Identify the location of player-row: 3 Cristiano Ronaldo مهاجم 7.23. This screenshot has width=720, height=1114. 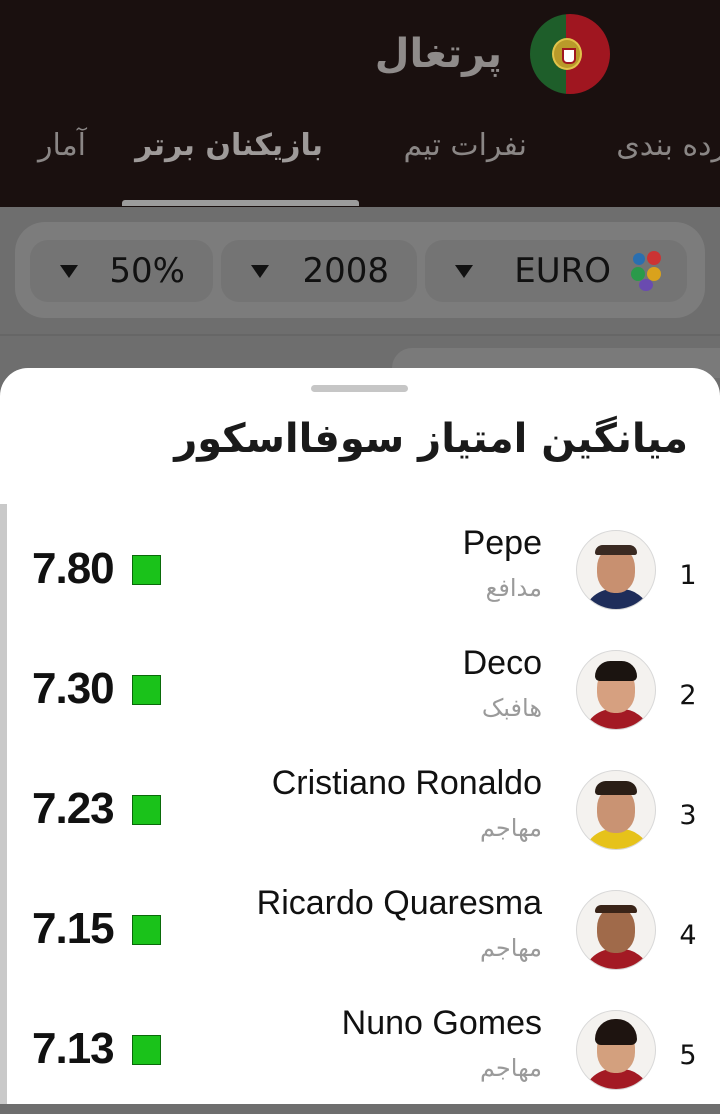
(360, 814).